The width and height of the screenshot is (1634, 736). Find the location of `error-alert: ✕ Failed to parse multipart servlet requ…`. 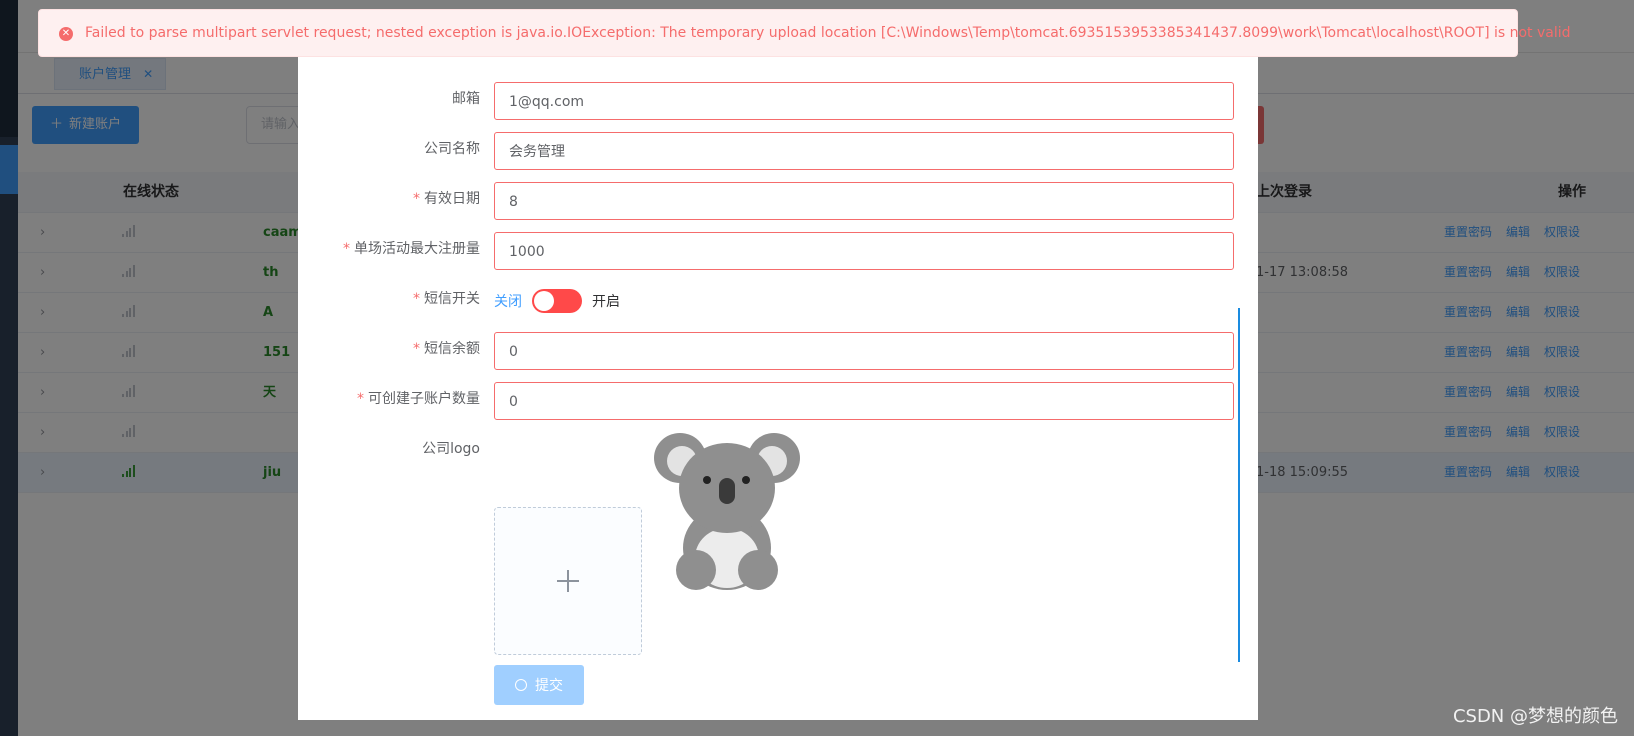

error-alert: ✕ Failed to parse multipart servlet requ… is located at coordinates (804, 33).